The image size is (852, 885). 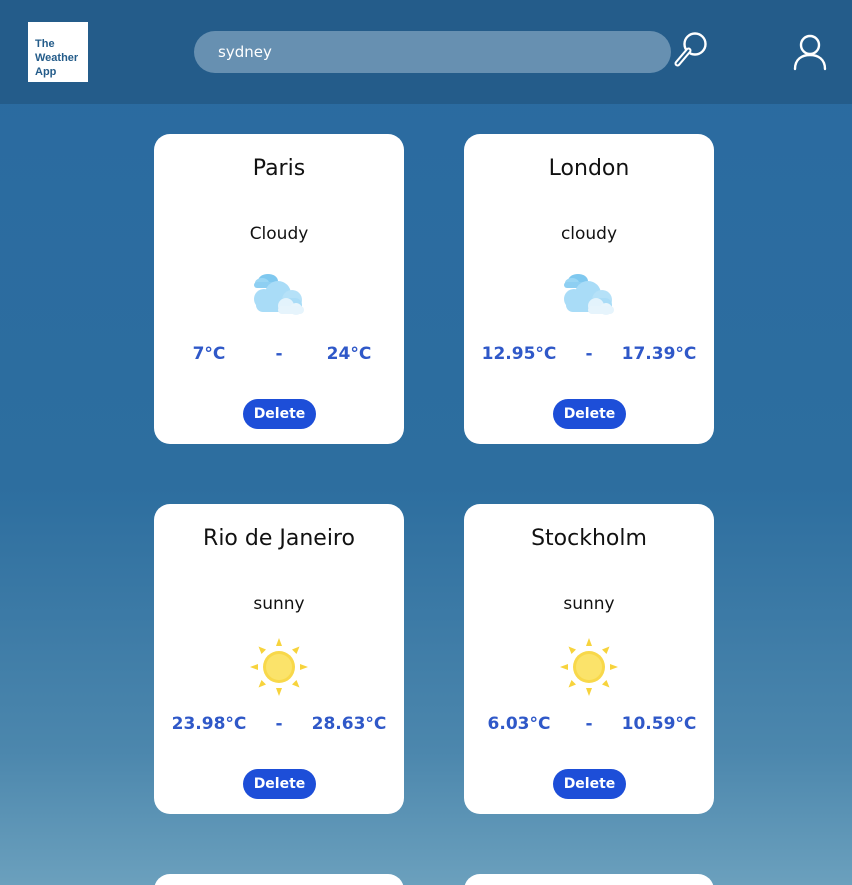 I want to click on city-name: Stockholm, so click(x=589, y=538).